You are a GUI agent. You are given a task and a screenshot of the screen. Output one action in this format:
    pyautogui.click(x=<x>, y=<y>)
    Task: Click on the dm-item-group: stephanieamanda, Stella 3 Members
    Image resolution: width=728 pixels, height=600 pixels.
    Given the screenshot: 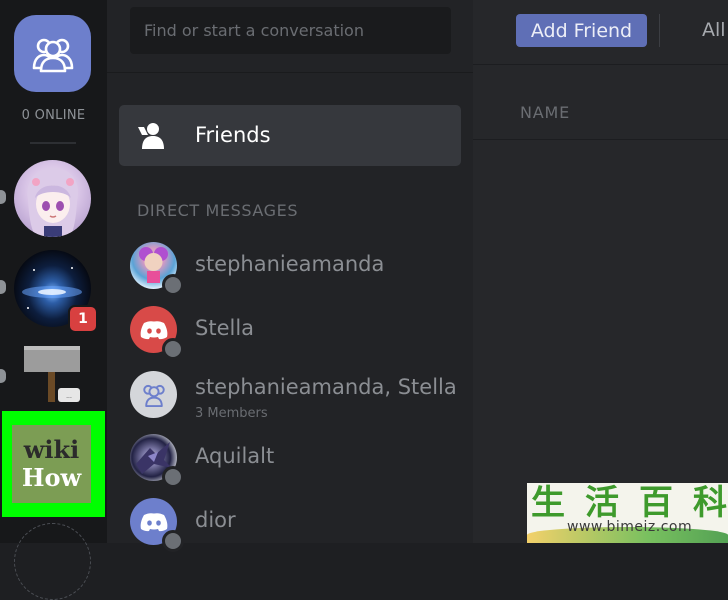 What is the action you would take?
    pyautogui.click(x=300, y=398)
    